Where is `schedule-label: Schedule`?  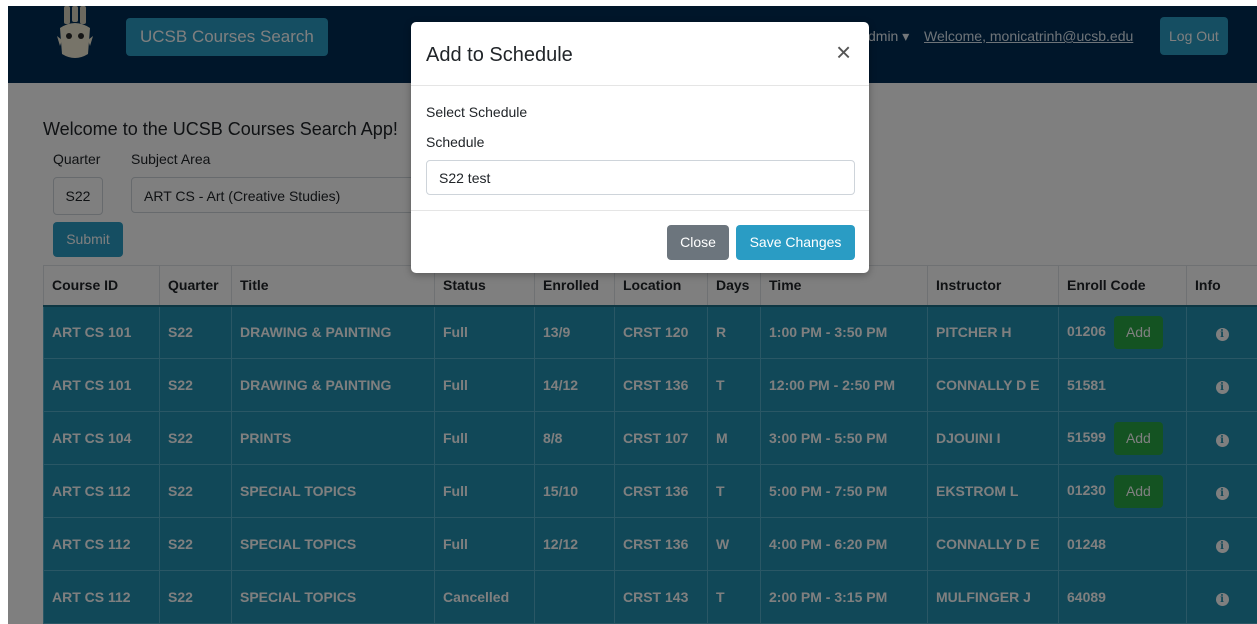 schedule-label: Schedule is located at coordinates (455, 142).